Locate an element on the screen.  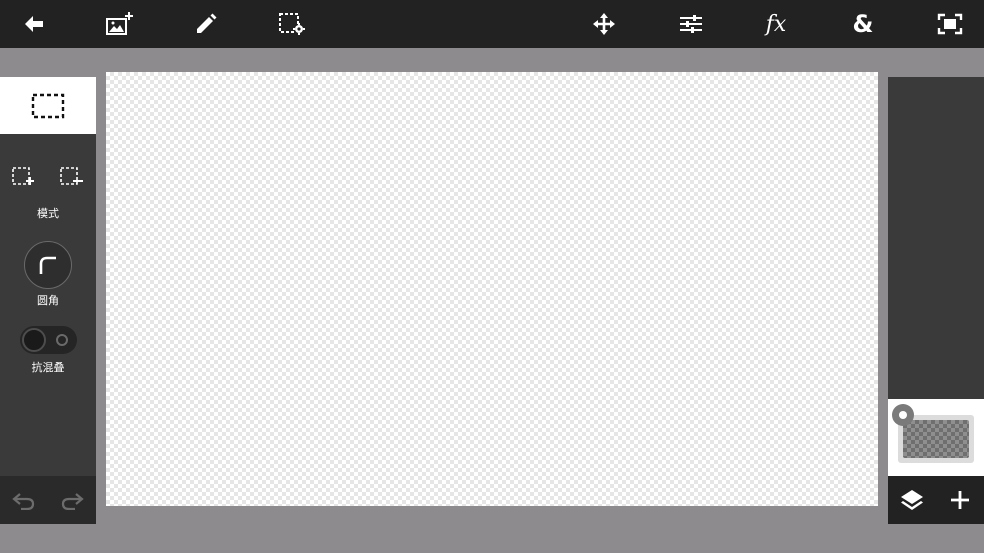
plus-icon is located at coordinates (960, 500).